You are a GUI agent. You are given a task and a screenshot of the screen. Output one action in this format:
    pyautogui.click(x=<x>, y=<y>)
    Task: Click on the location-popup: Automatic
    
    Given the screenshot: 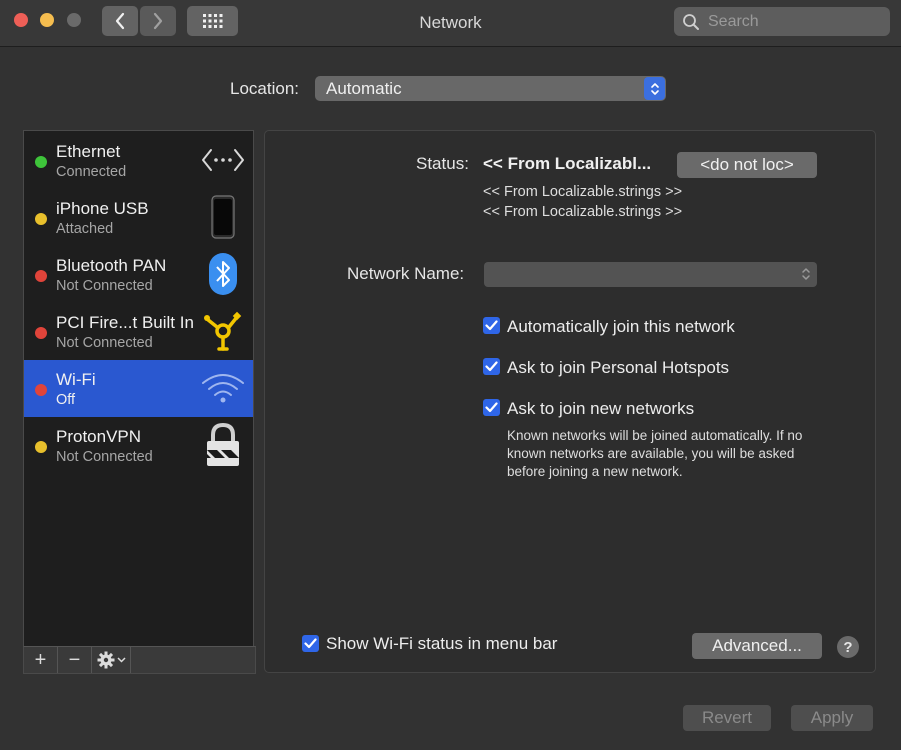 What is the action you would take?
    pyautogui.click(x=490, y=88)
    